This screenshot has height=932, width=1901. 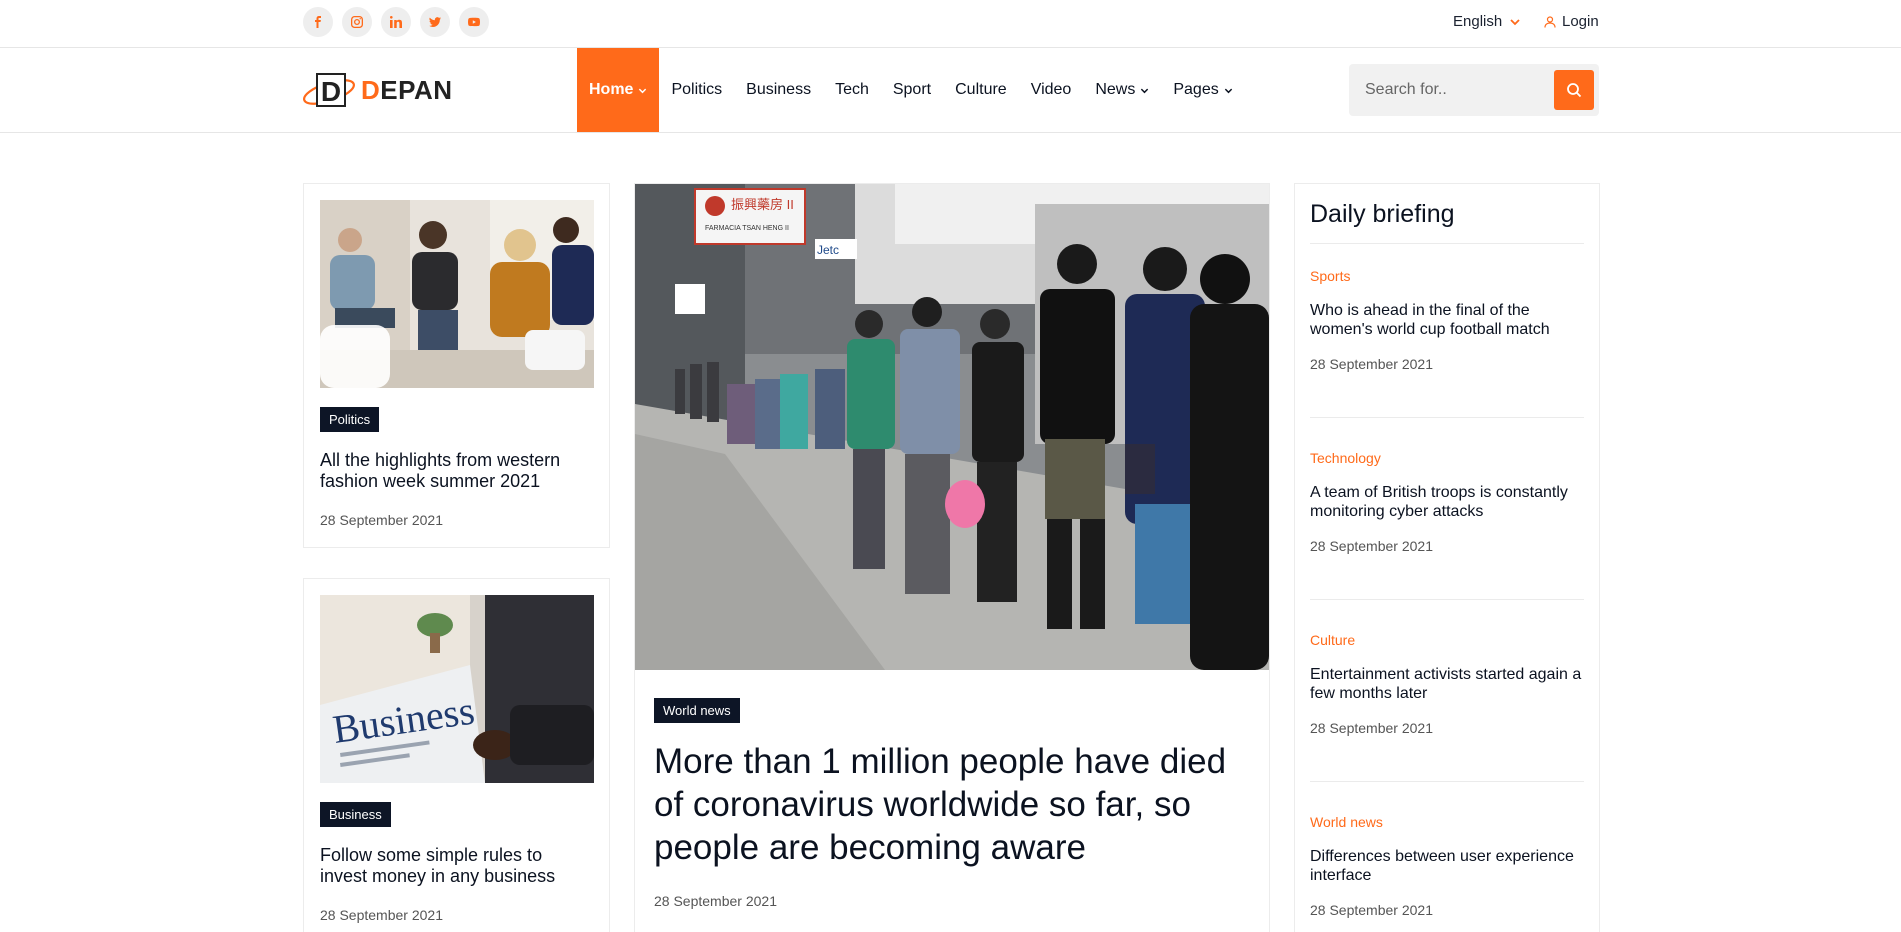 I want to click on briefing-category: Sports, so click(x=1447, y=276).